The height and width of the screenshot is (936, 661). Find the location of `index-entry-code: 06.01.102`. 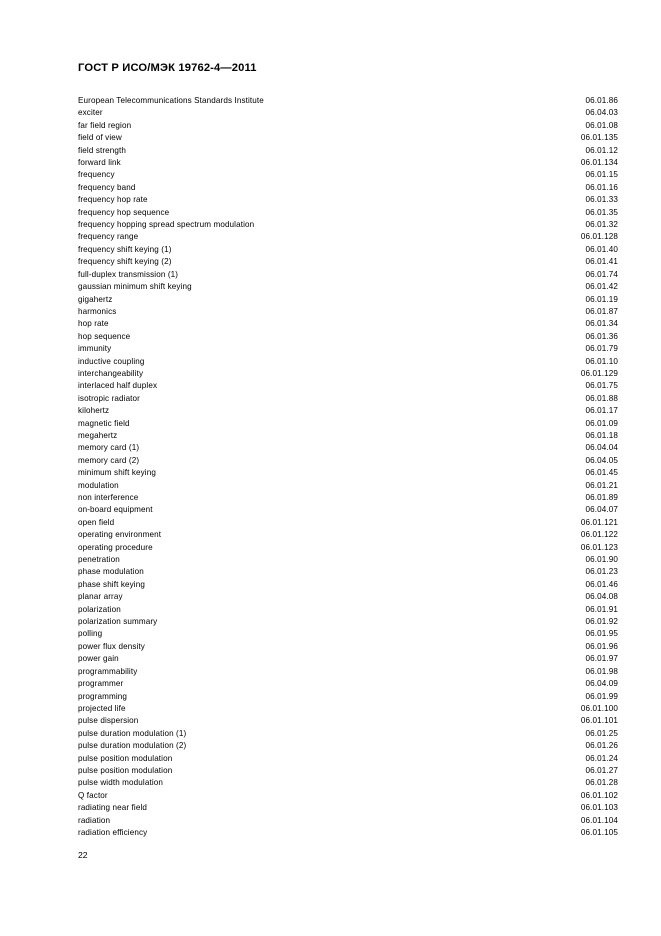

index-entry-code: 06.01.102 is located at coordinates (599, 795).